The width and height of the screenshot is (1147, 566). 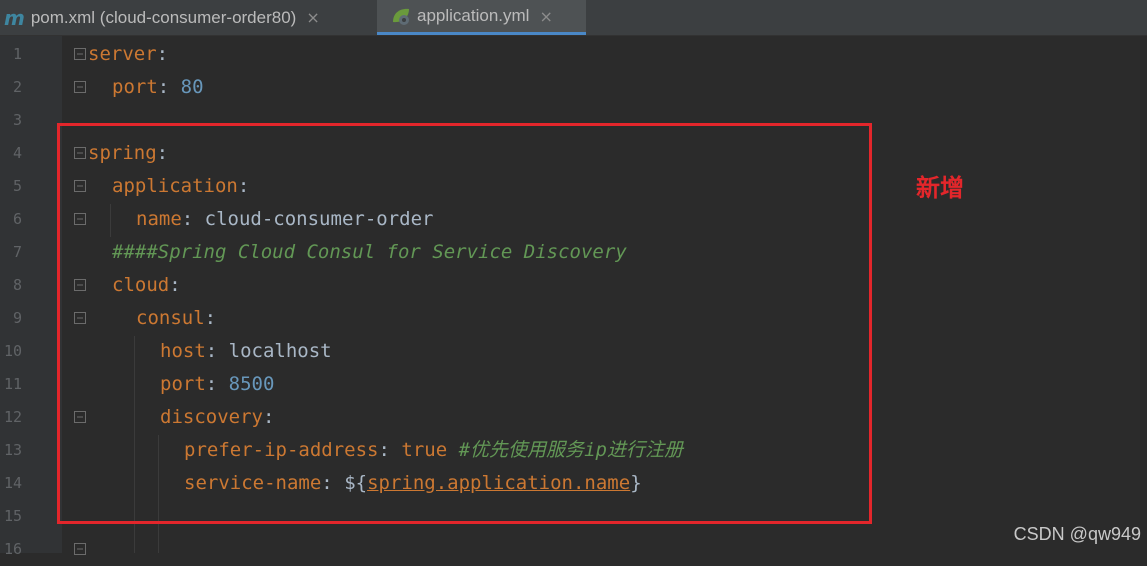 What do you see at coordinates (17, 87) in the screenshot?
I see `line-number: 2` at bounding box center [17, 87].